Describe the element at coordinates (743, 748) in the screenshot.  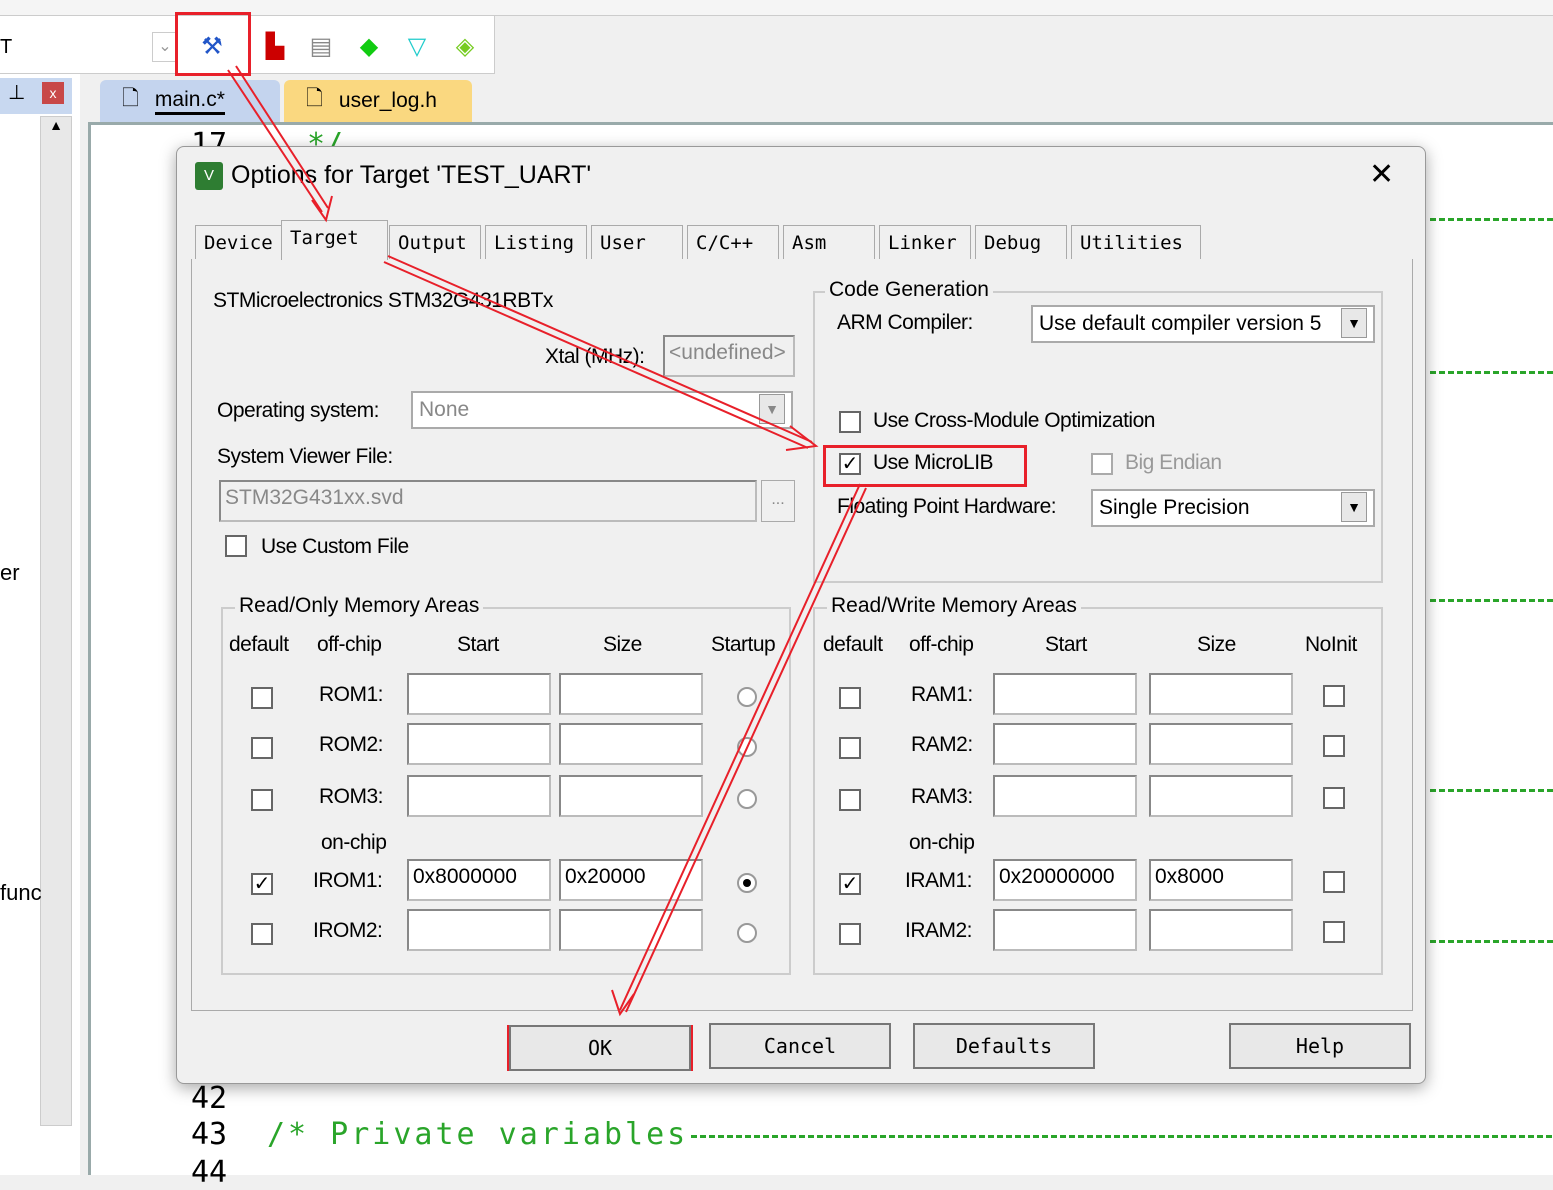
I see `arrow-to-ok` at that location.